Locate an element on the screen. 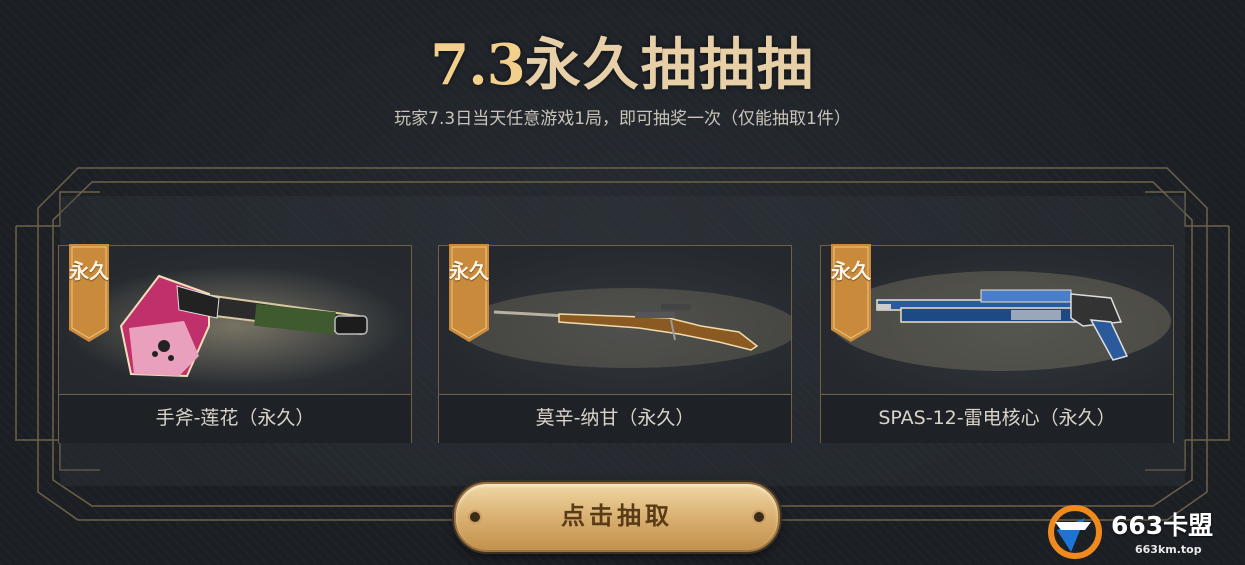 This screenshot has width=1245, height=565. page-subtitle: 玩家7.3日当天任意游戏1局，即可抽奖一次（仅能抽取1件） is located at coordinates (622, 119).